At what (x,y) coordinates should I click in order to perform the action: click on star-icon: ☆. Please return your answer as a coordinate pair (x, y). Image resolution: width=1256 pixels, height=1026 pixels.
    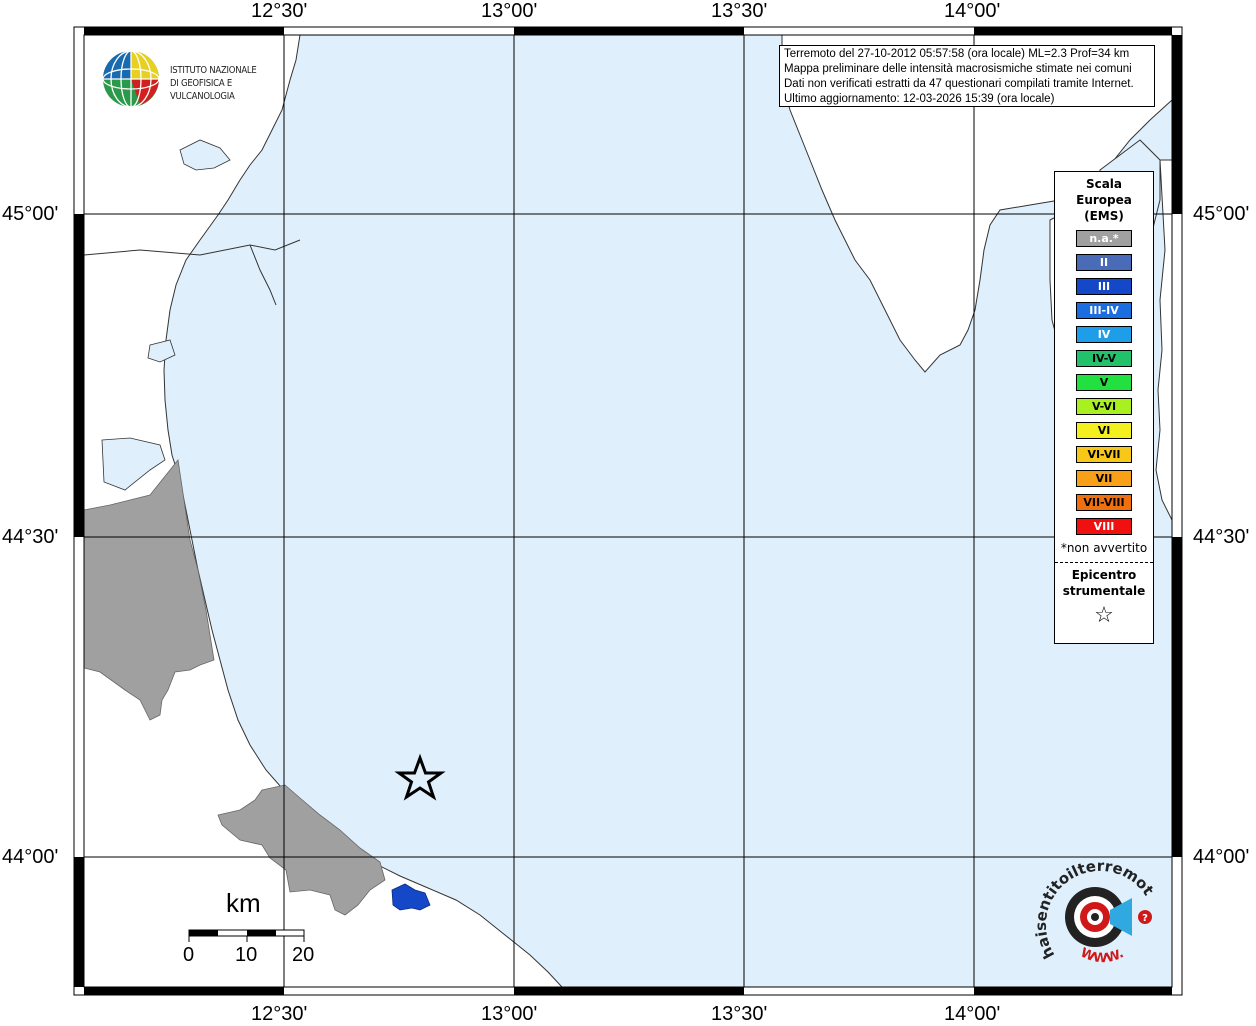
    Looking at the image, I should click on (1104, 615).